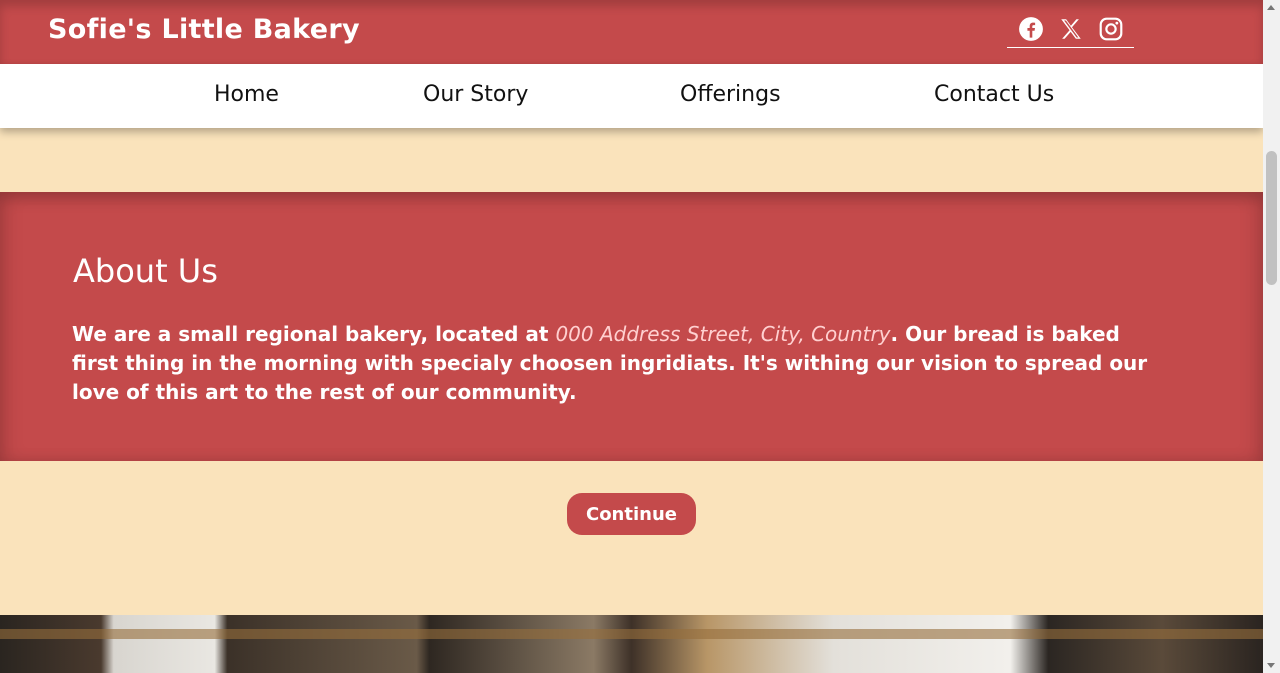  I want to click on top-bar: Sofie's Little Bakery, so click(631, 32).